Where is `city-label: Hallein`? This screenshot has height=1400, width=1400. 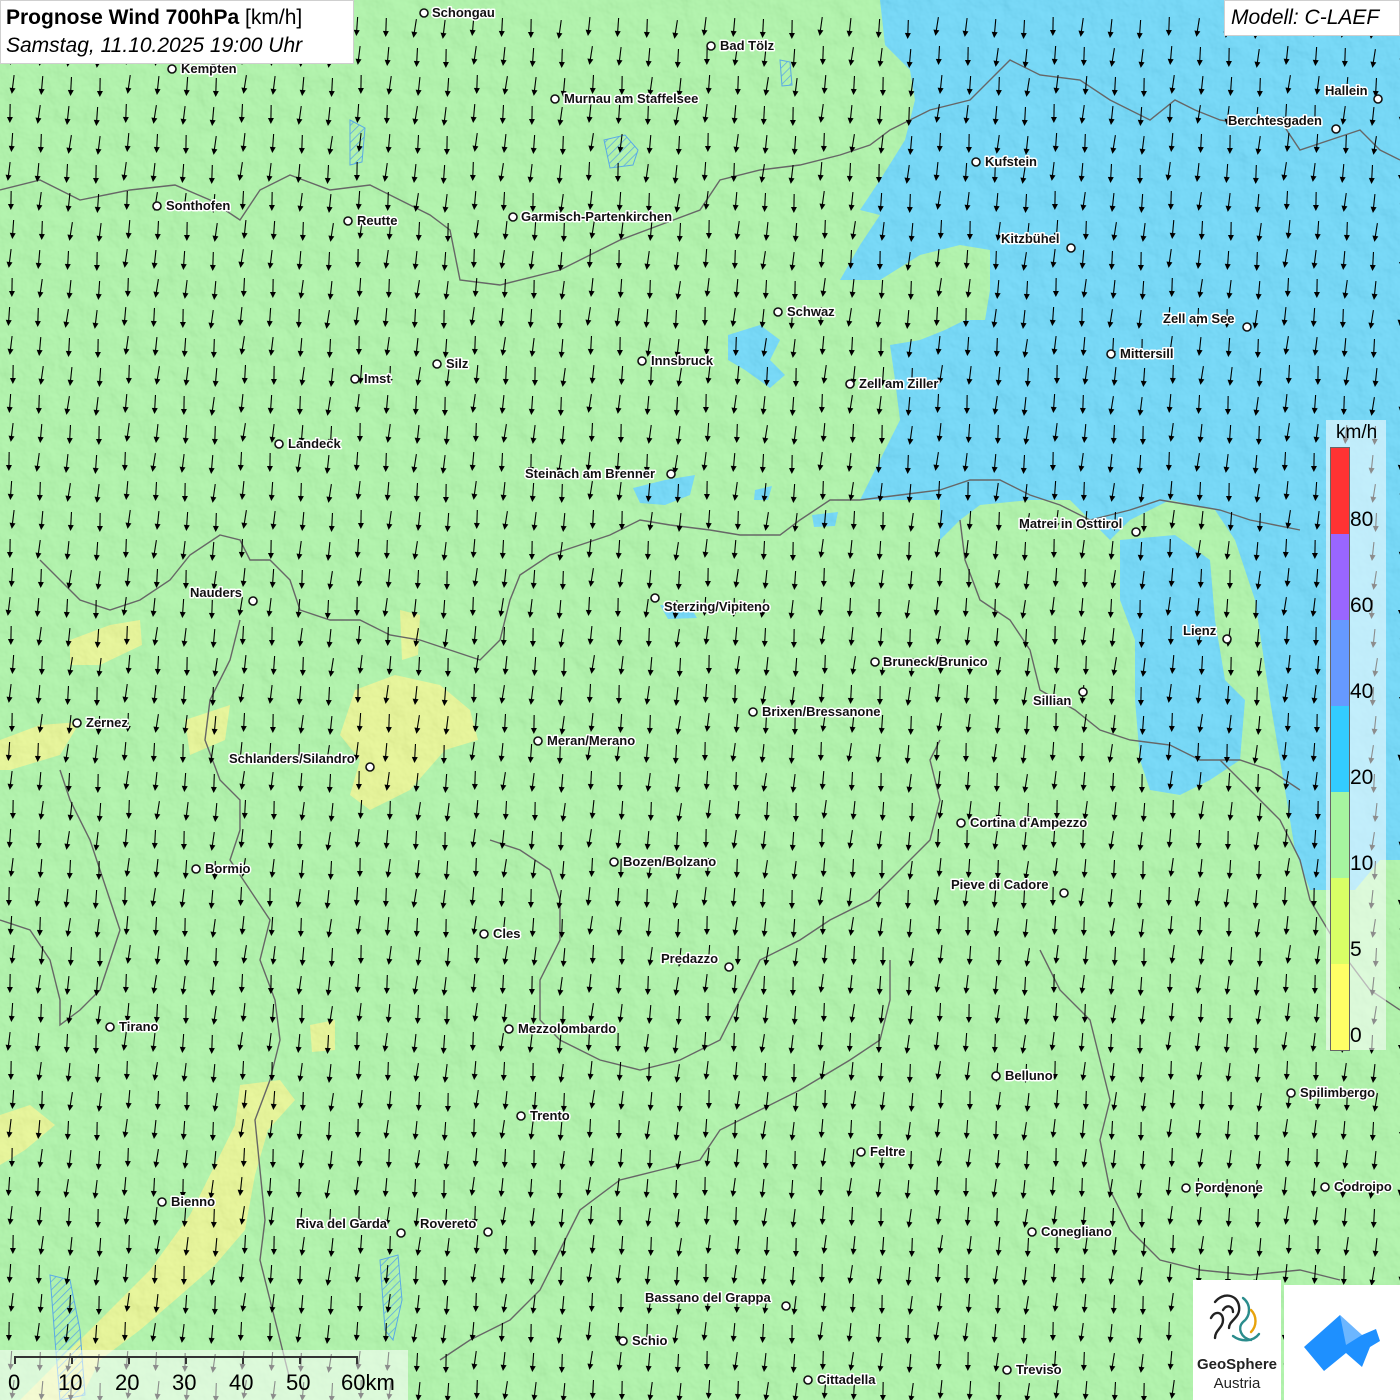 city-label: Hallein is located at coordinates (1346, 90).